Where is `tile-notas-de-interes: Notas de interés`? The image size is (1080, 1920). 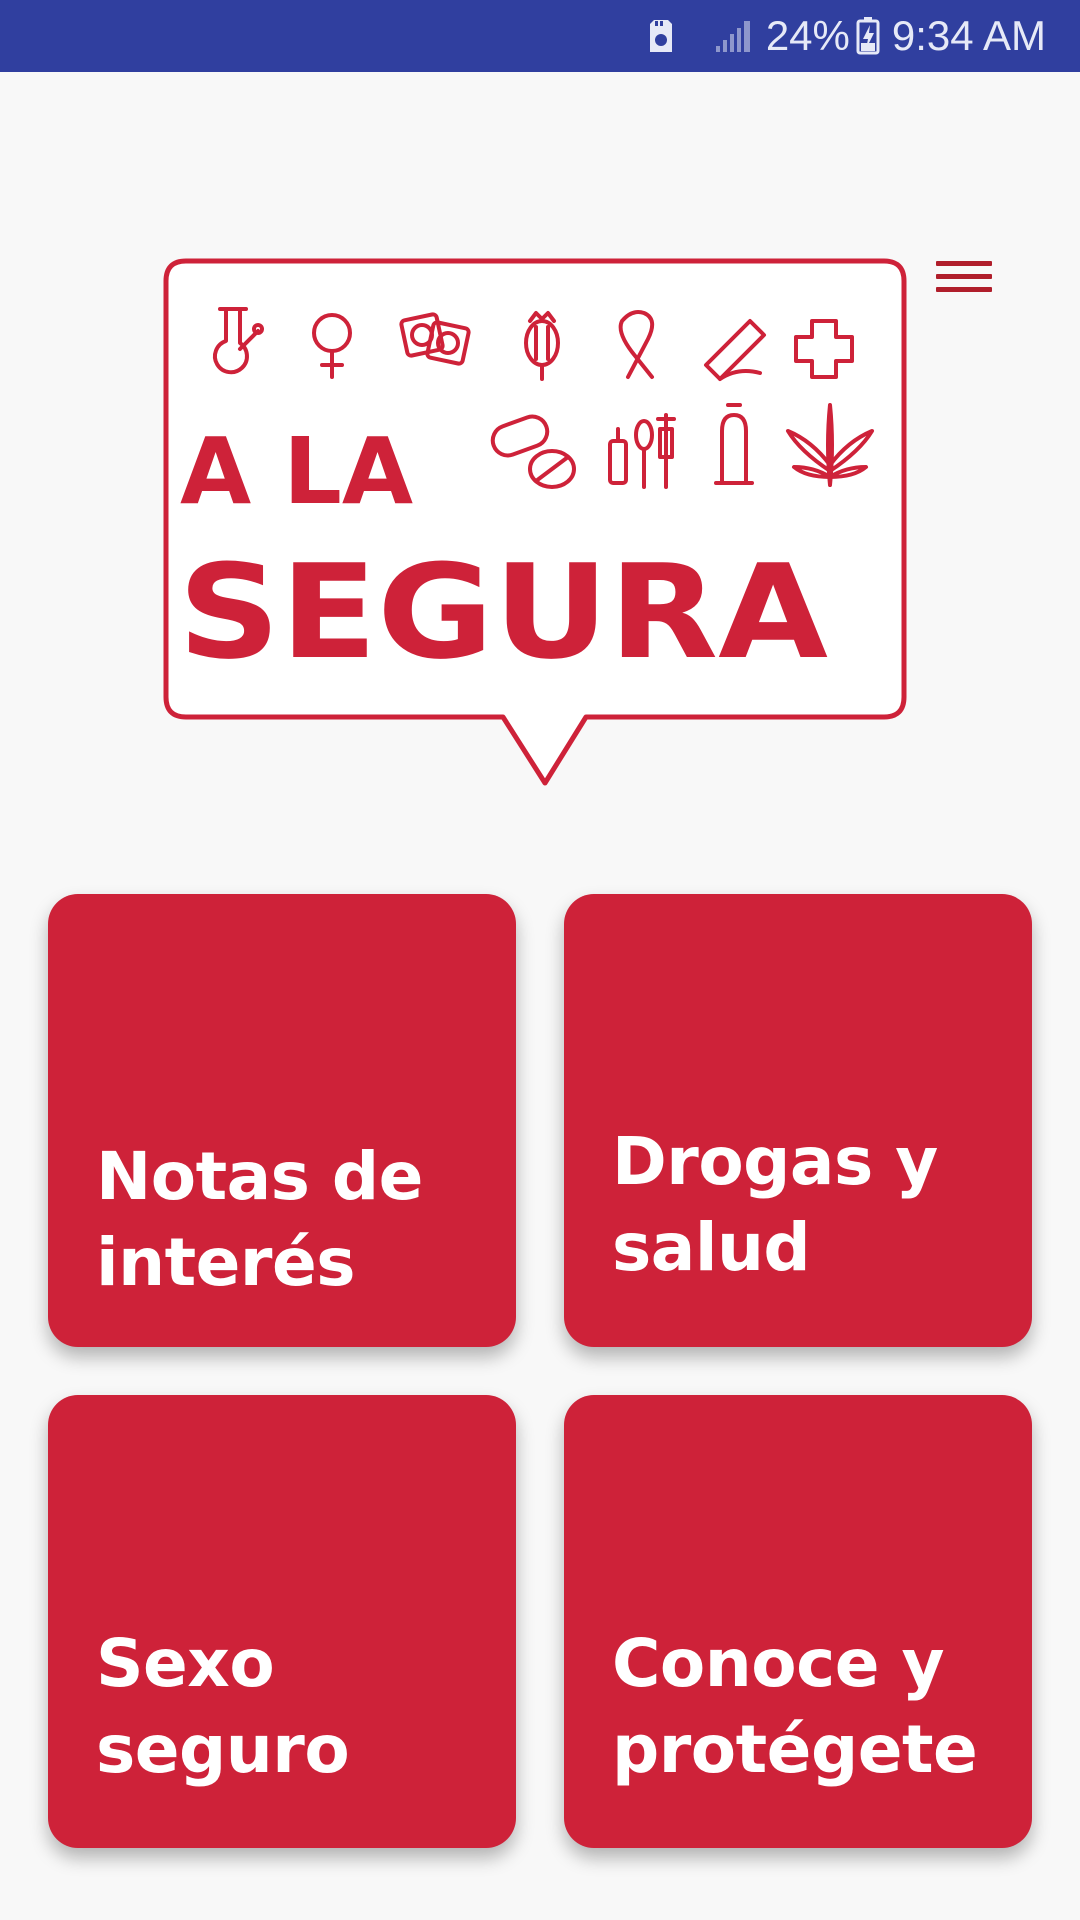
tile-notas-de-interes: Notas de interés is located at coordinates (282, 1120).